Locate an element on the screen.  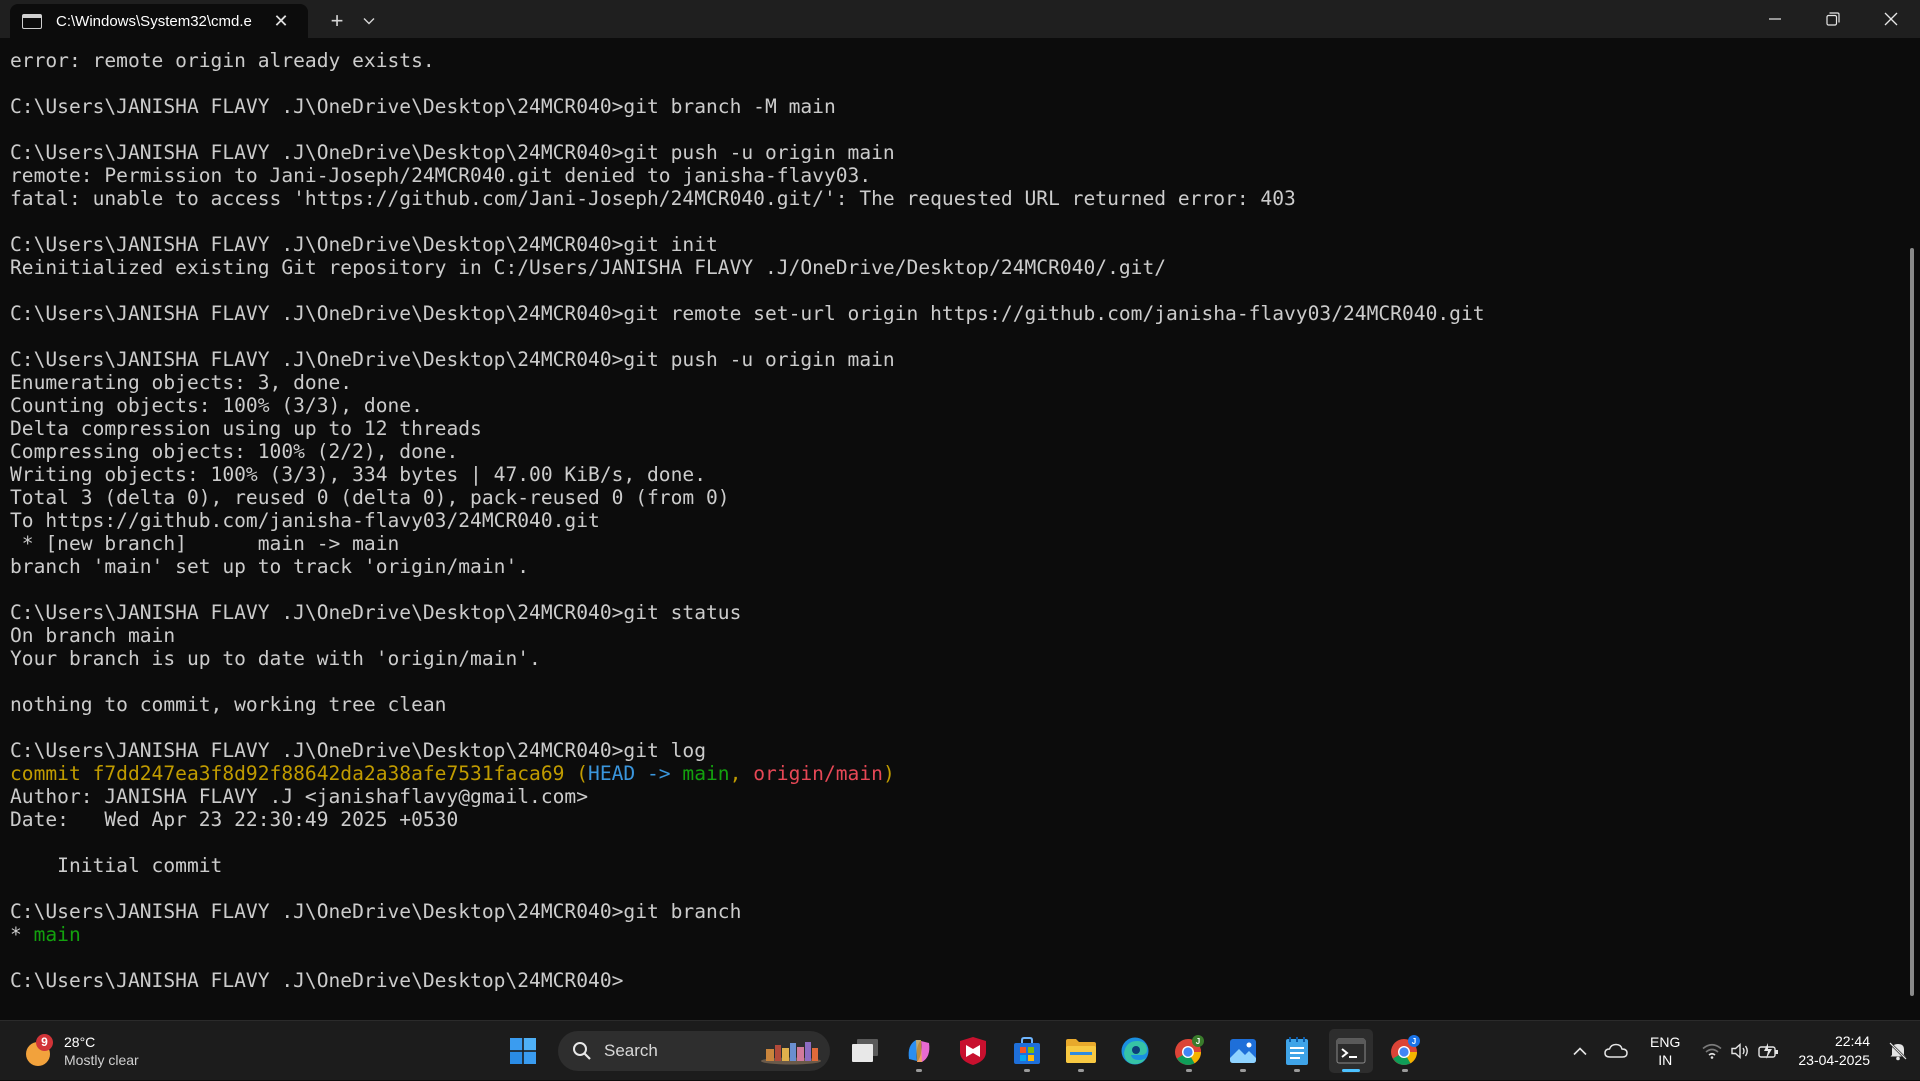
photos-button is located at coordinates (1243, 1051).